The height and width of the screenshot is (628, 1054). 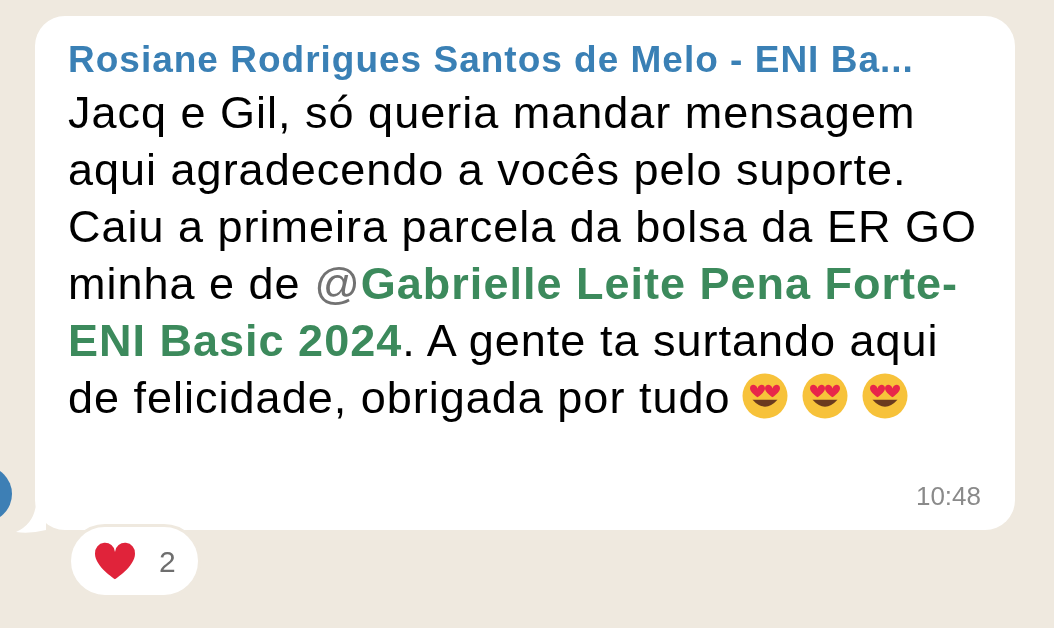 What do you see at coordinates (636, 283) in the screenshot?
I see `mention-link: @Gabrielle Leite Pena Forte-` at bounding box center [636, 283].